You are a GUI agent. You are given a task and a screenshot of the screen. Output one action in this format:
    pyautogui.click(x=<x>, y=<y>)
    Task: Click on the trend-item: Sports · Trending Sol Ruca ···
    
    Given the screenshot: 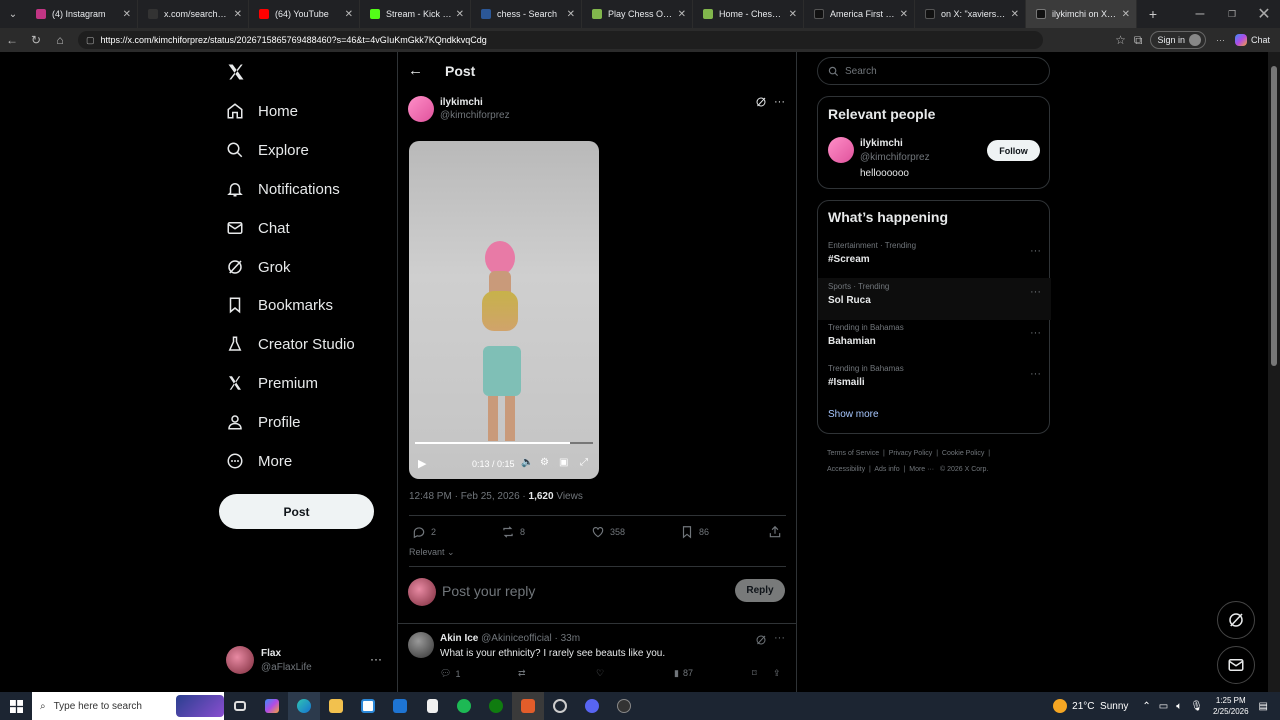 What is the action you would take?
    pyautogui.click(x=934, y=299)
    